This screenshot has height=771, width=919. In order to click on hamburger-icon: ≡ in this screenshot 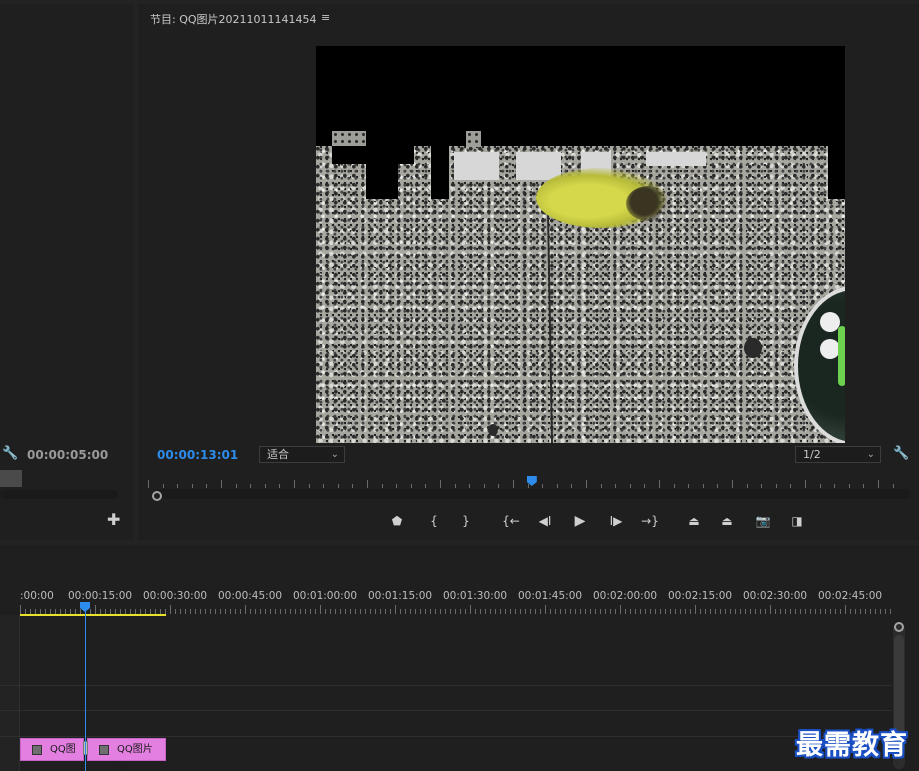, I will do `click(325, 17)`.